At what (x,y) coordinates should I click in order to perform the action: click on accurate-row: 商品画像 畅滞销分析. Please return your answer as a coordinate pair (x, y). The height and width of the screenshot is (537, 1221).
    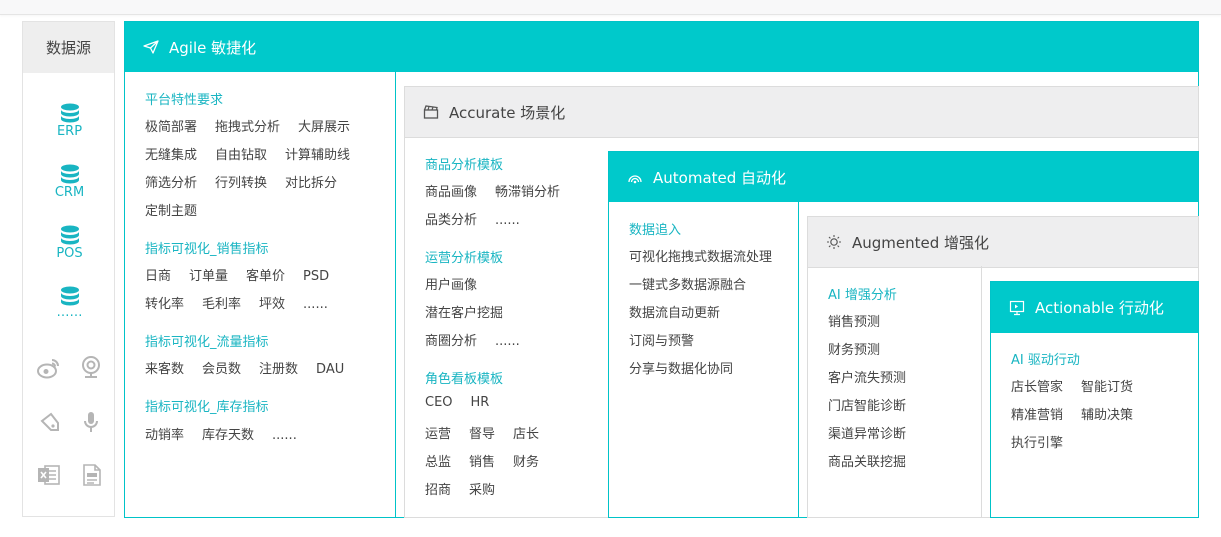
    Looking at the image, I should click on (501, 190).